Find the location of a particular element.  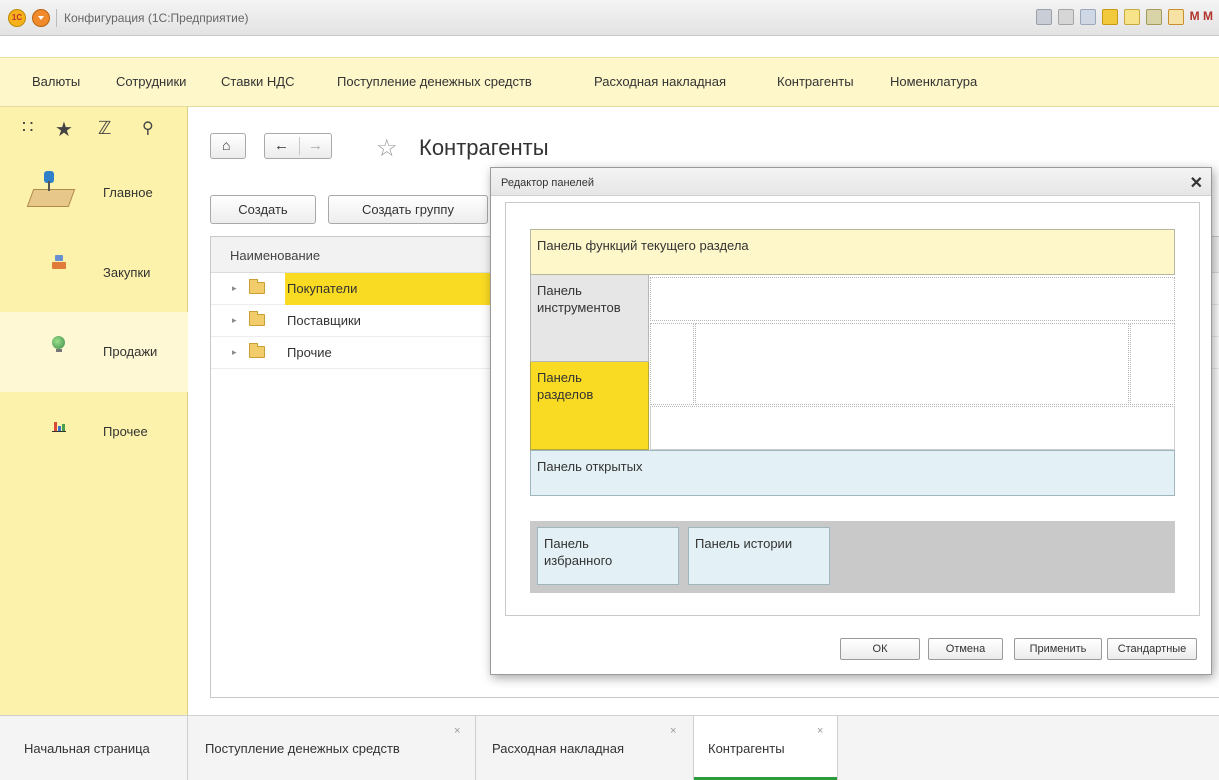

sections-panel-block: Панель разделов is located at coordinates (589, 406).